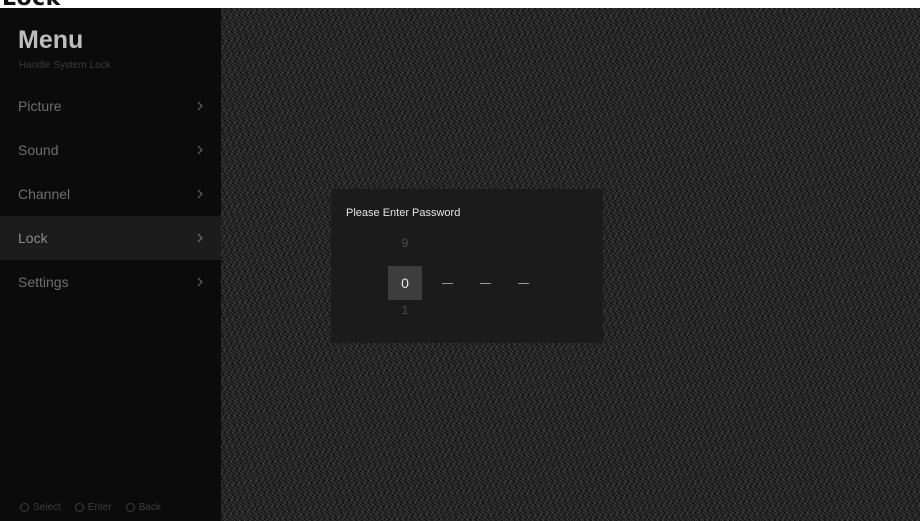 The image size is (920, 521). I want to click on menu-item-label: Lock, so click(33, 238).